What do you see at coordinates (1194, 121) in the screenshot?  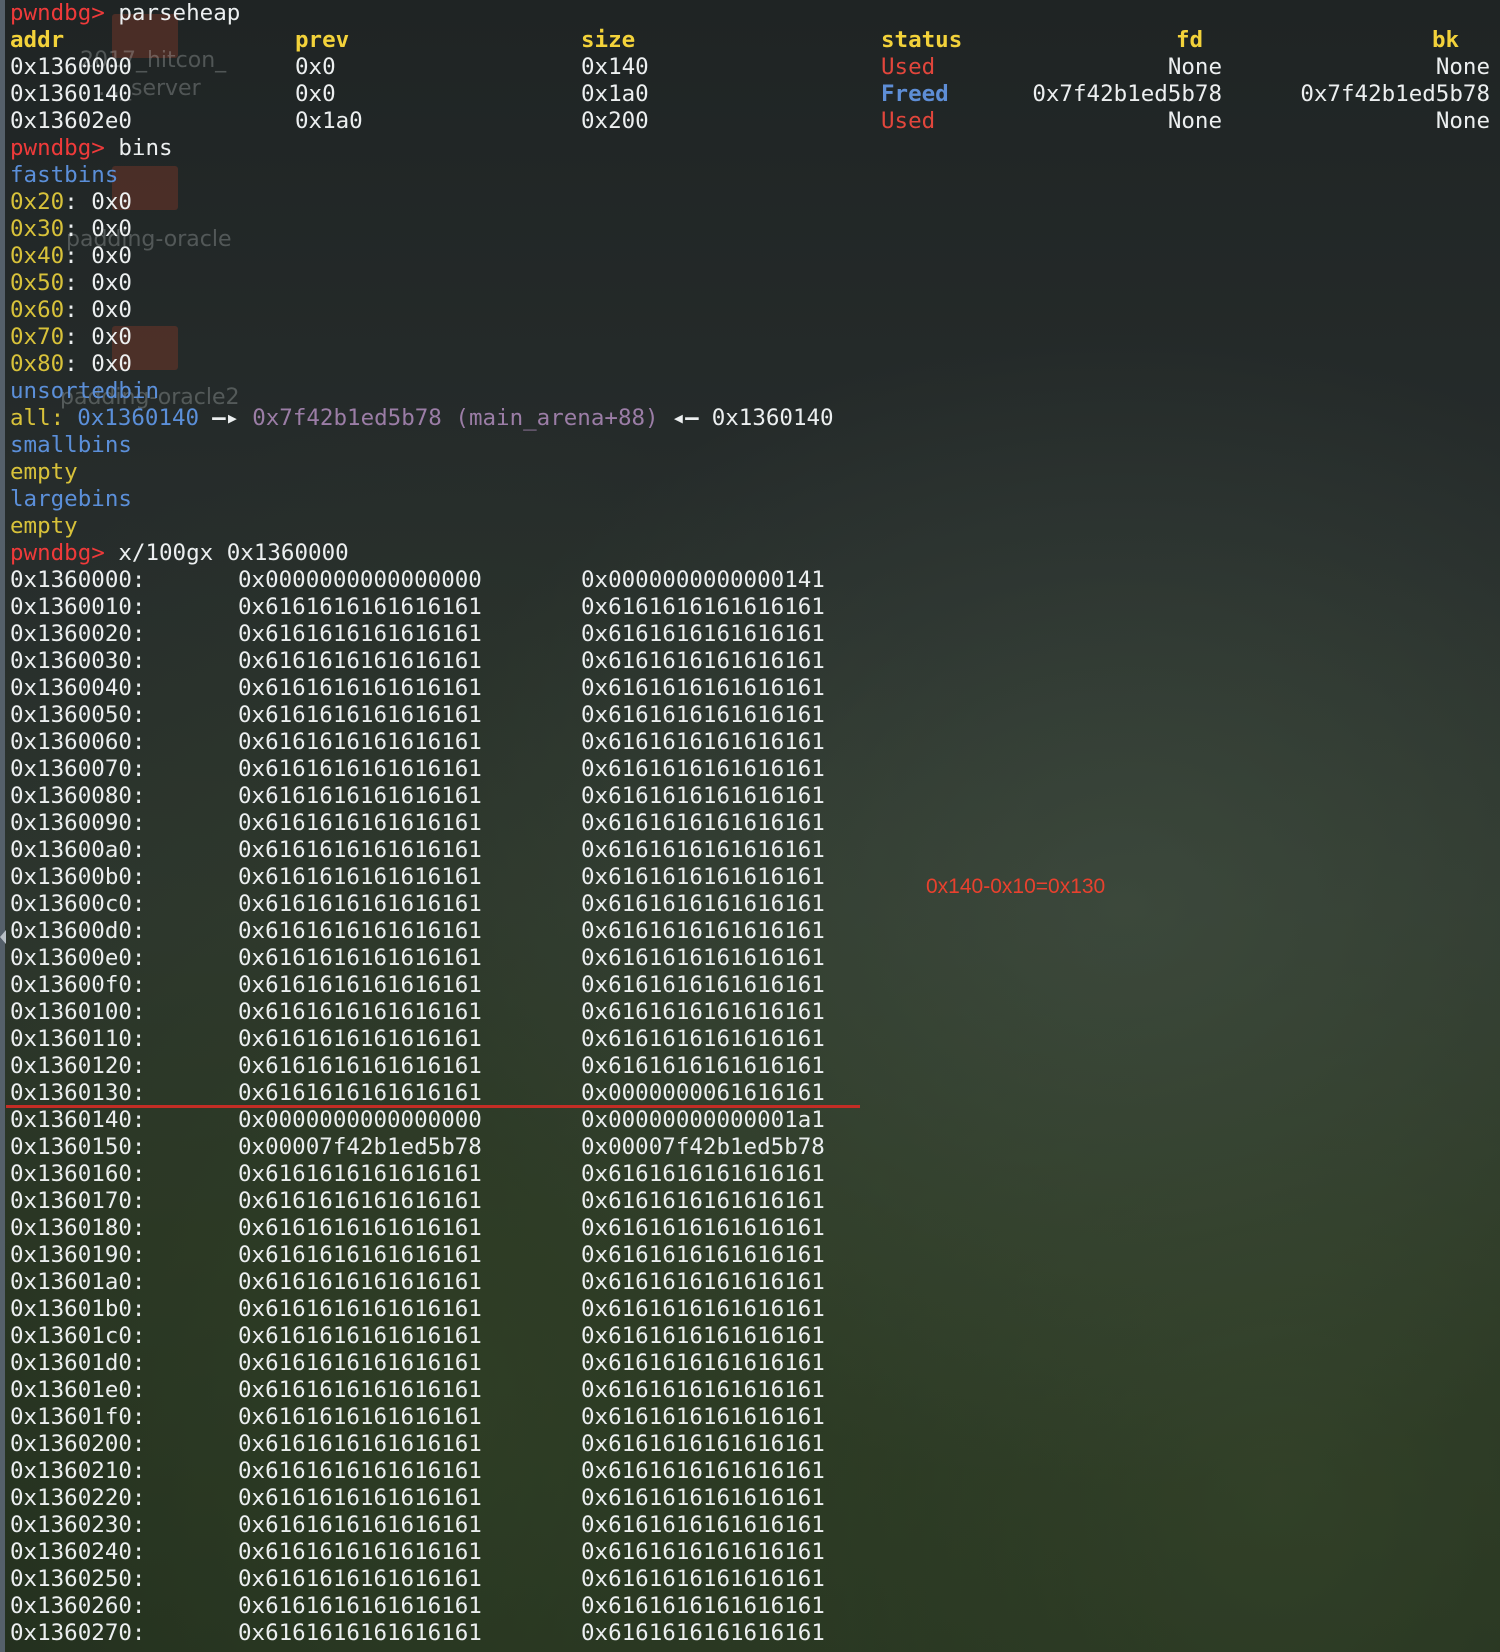 I see `chunk-fd: None` at bounding box center [1194, 121].